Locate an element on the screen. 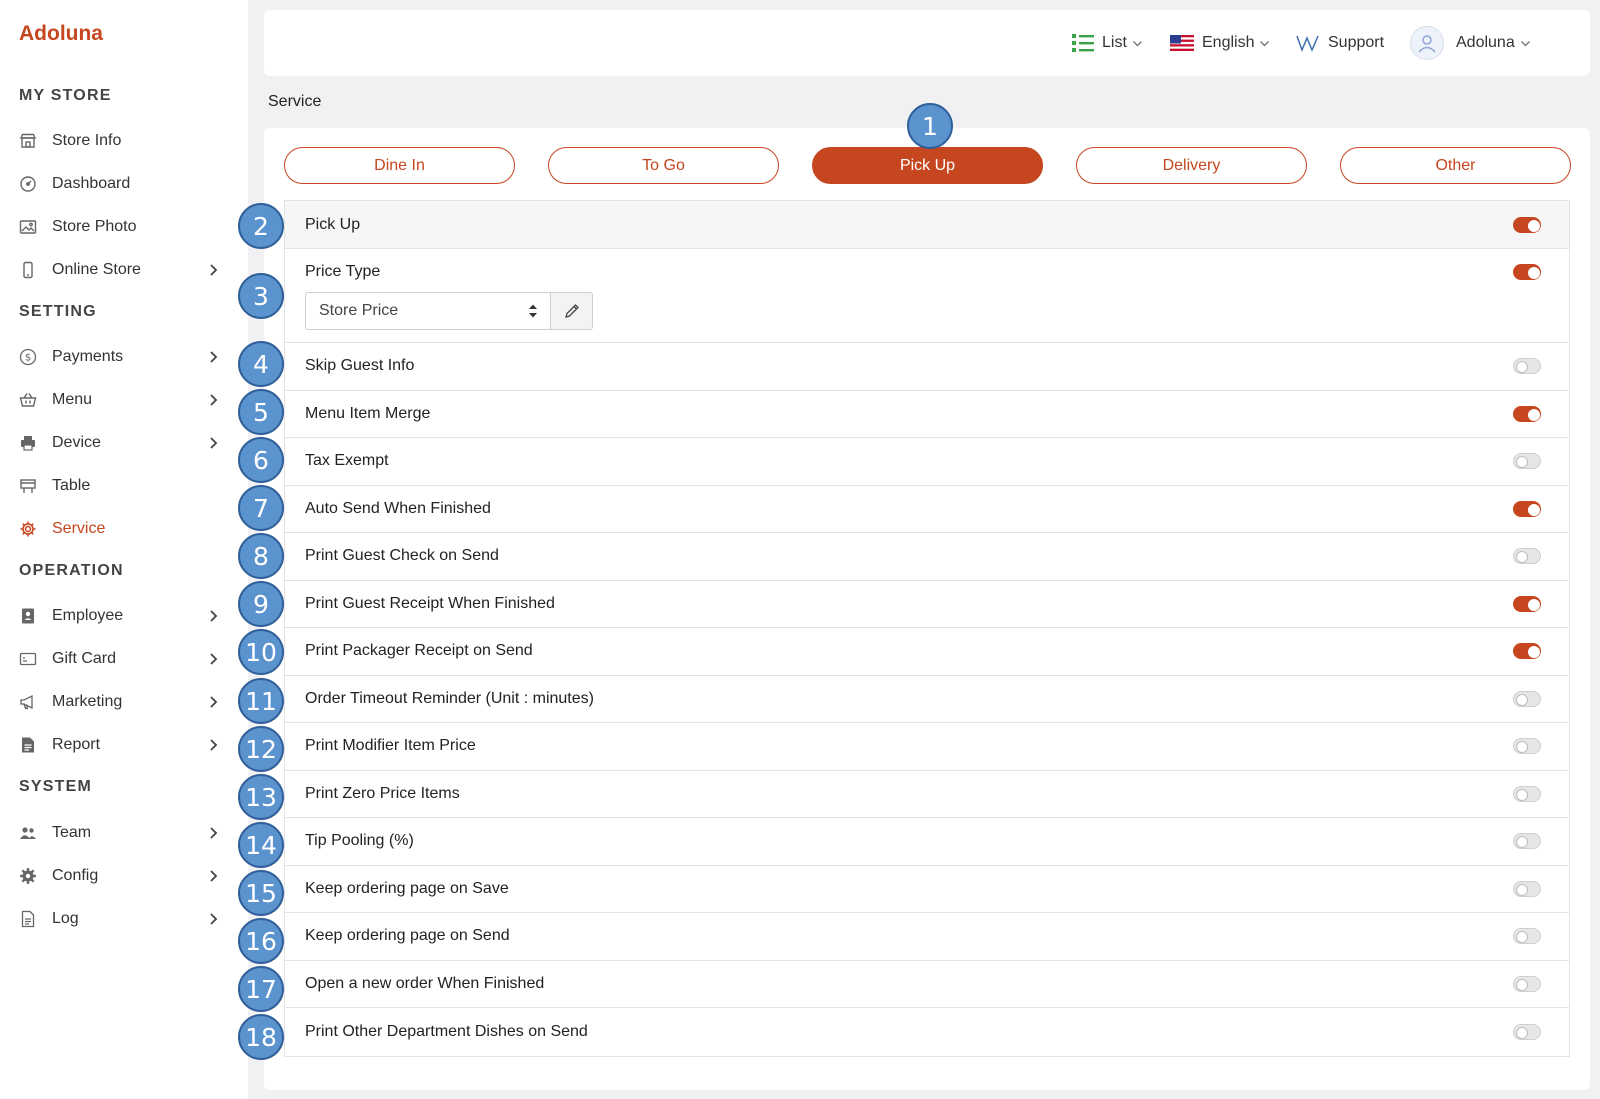  setting-label: Order Timeout Reminder (Unit : minutes) is located at coordinates (449, 698).